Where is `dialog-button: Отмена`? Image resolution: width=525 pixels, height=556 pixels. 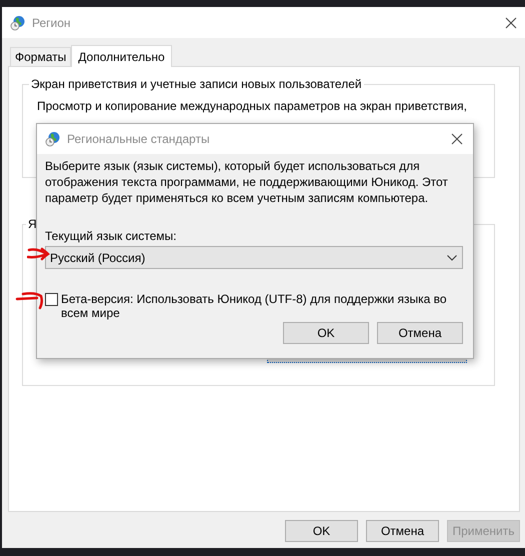
dialog-button: Отмена is located at coordinates (420, 333).